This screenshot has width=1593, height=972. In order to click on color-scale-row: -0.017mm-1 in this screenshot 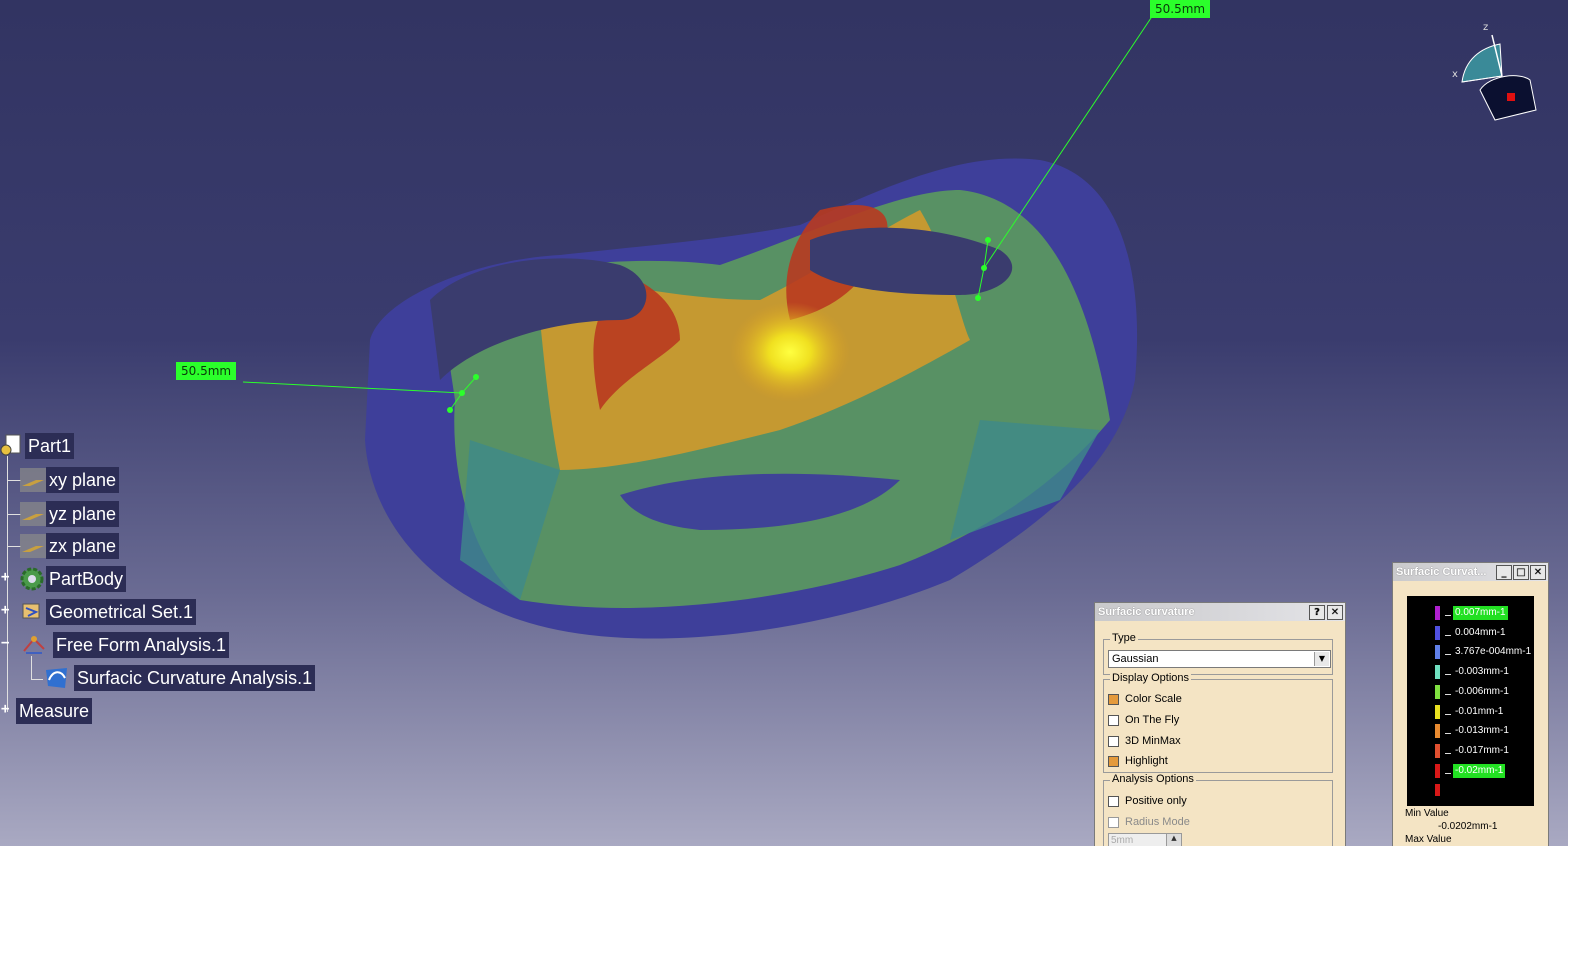, I will do `click(1477, 752)`.